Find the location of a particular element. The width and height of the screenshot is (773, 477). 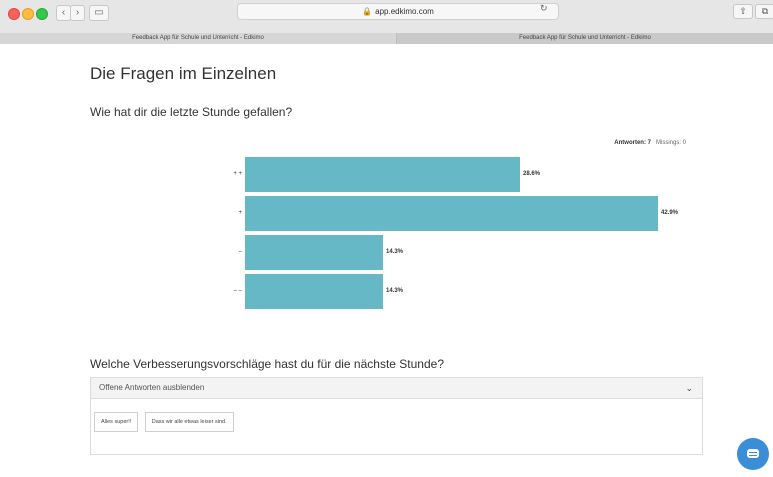

chevron-down-icon: ⌄ is located at coordinates (689, 388).